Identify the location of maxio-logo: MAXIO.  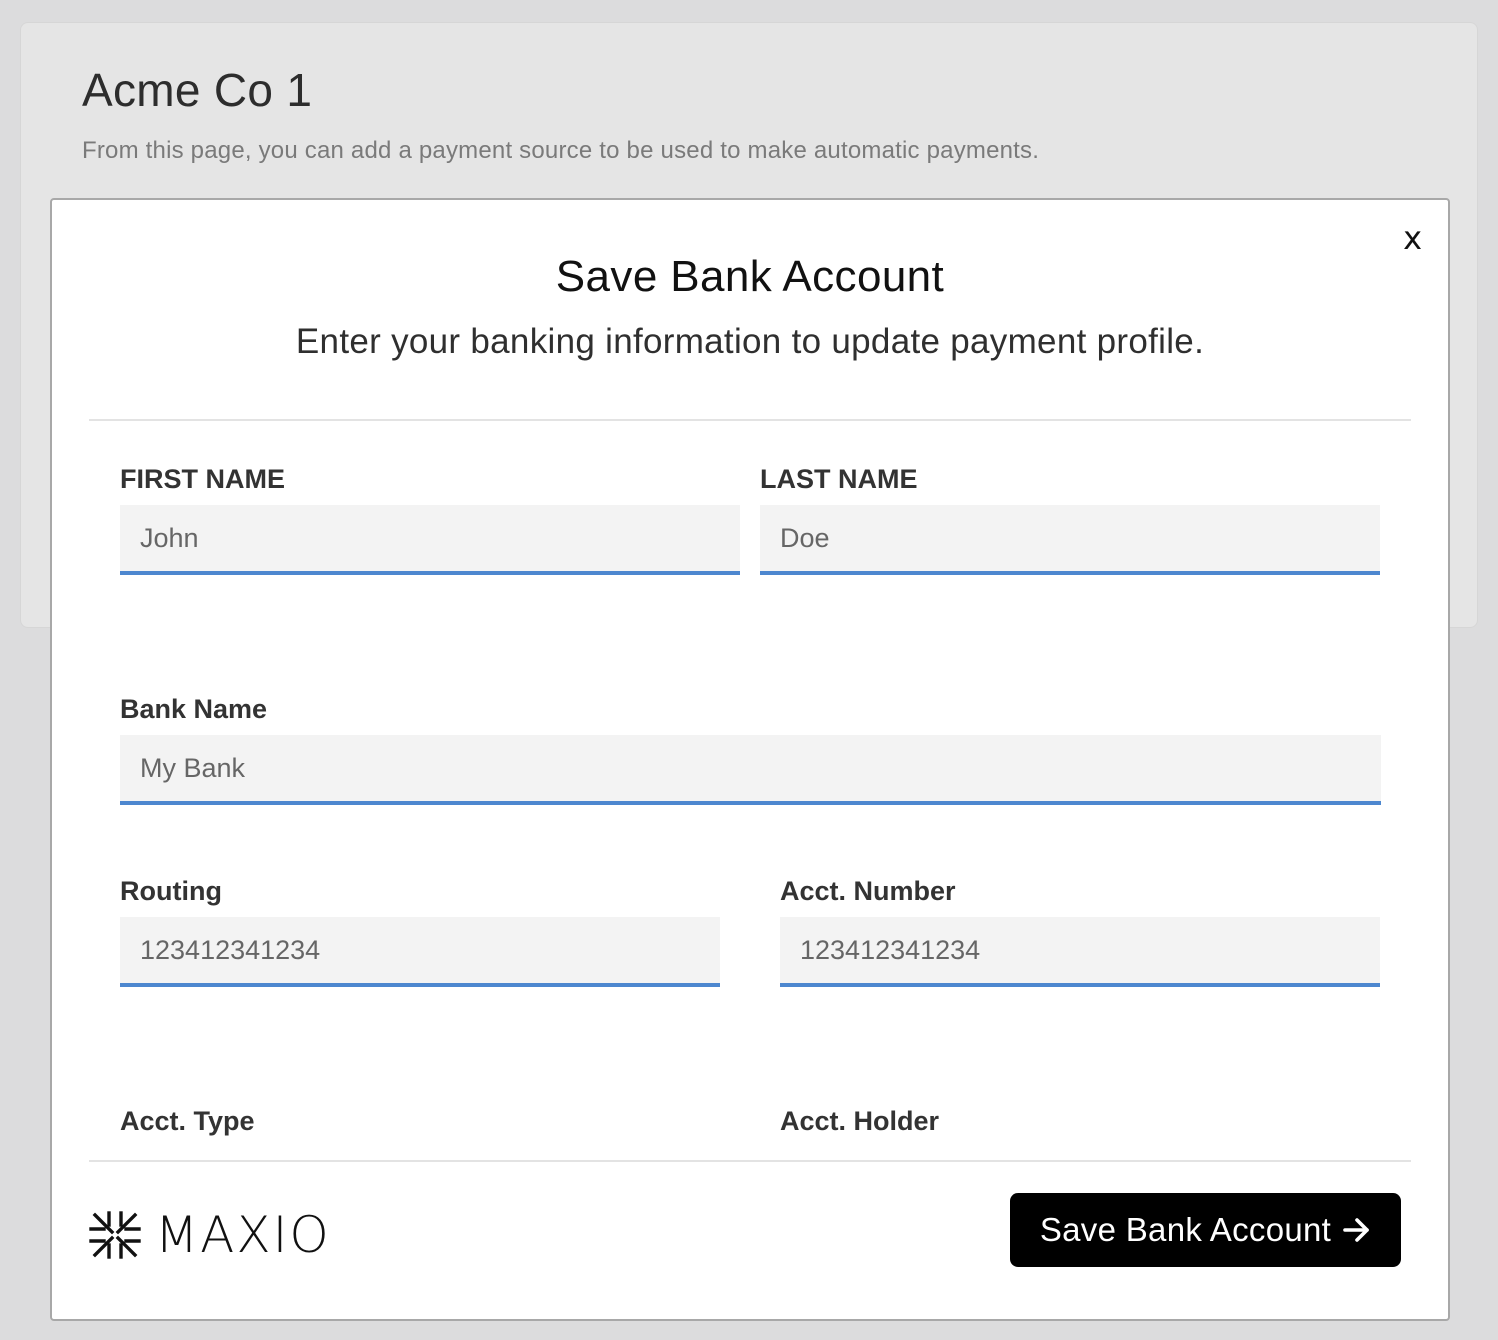
(210, 1235).